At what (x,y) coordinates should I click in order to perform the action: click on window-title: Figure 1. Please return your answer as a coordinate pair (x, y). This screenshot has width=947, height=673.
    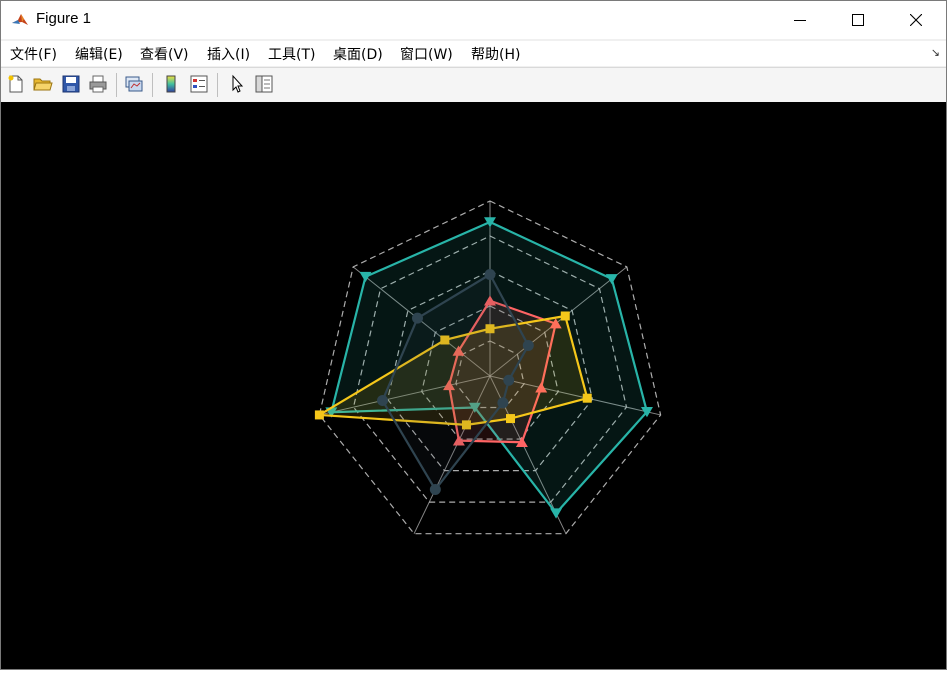
    Looking at the image, I should click on (64, 18).